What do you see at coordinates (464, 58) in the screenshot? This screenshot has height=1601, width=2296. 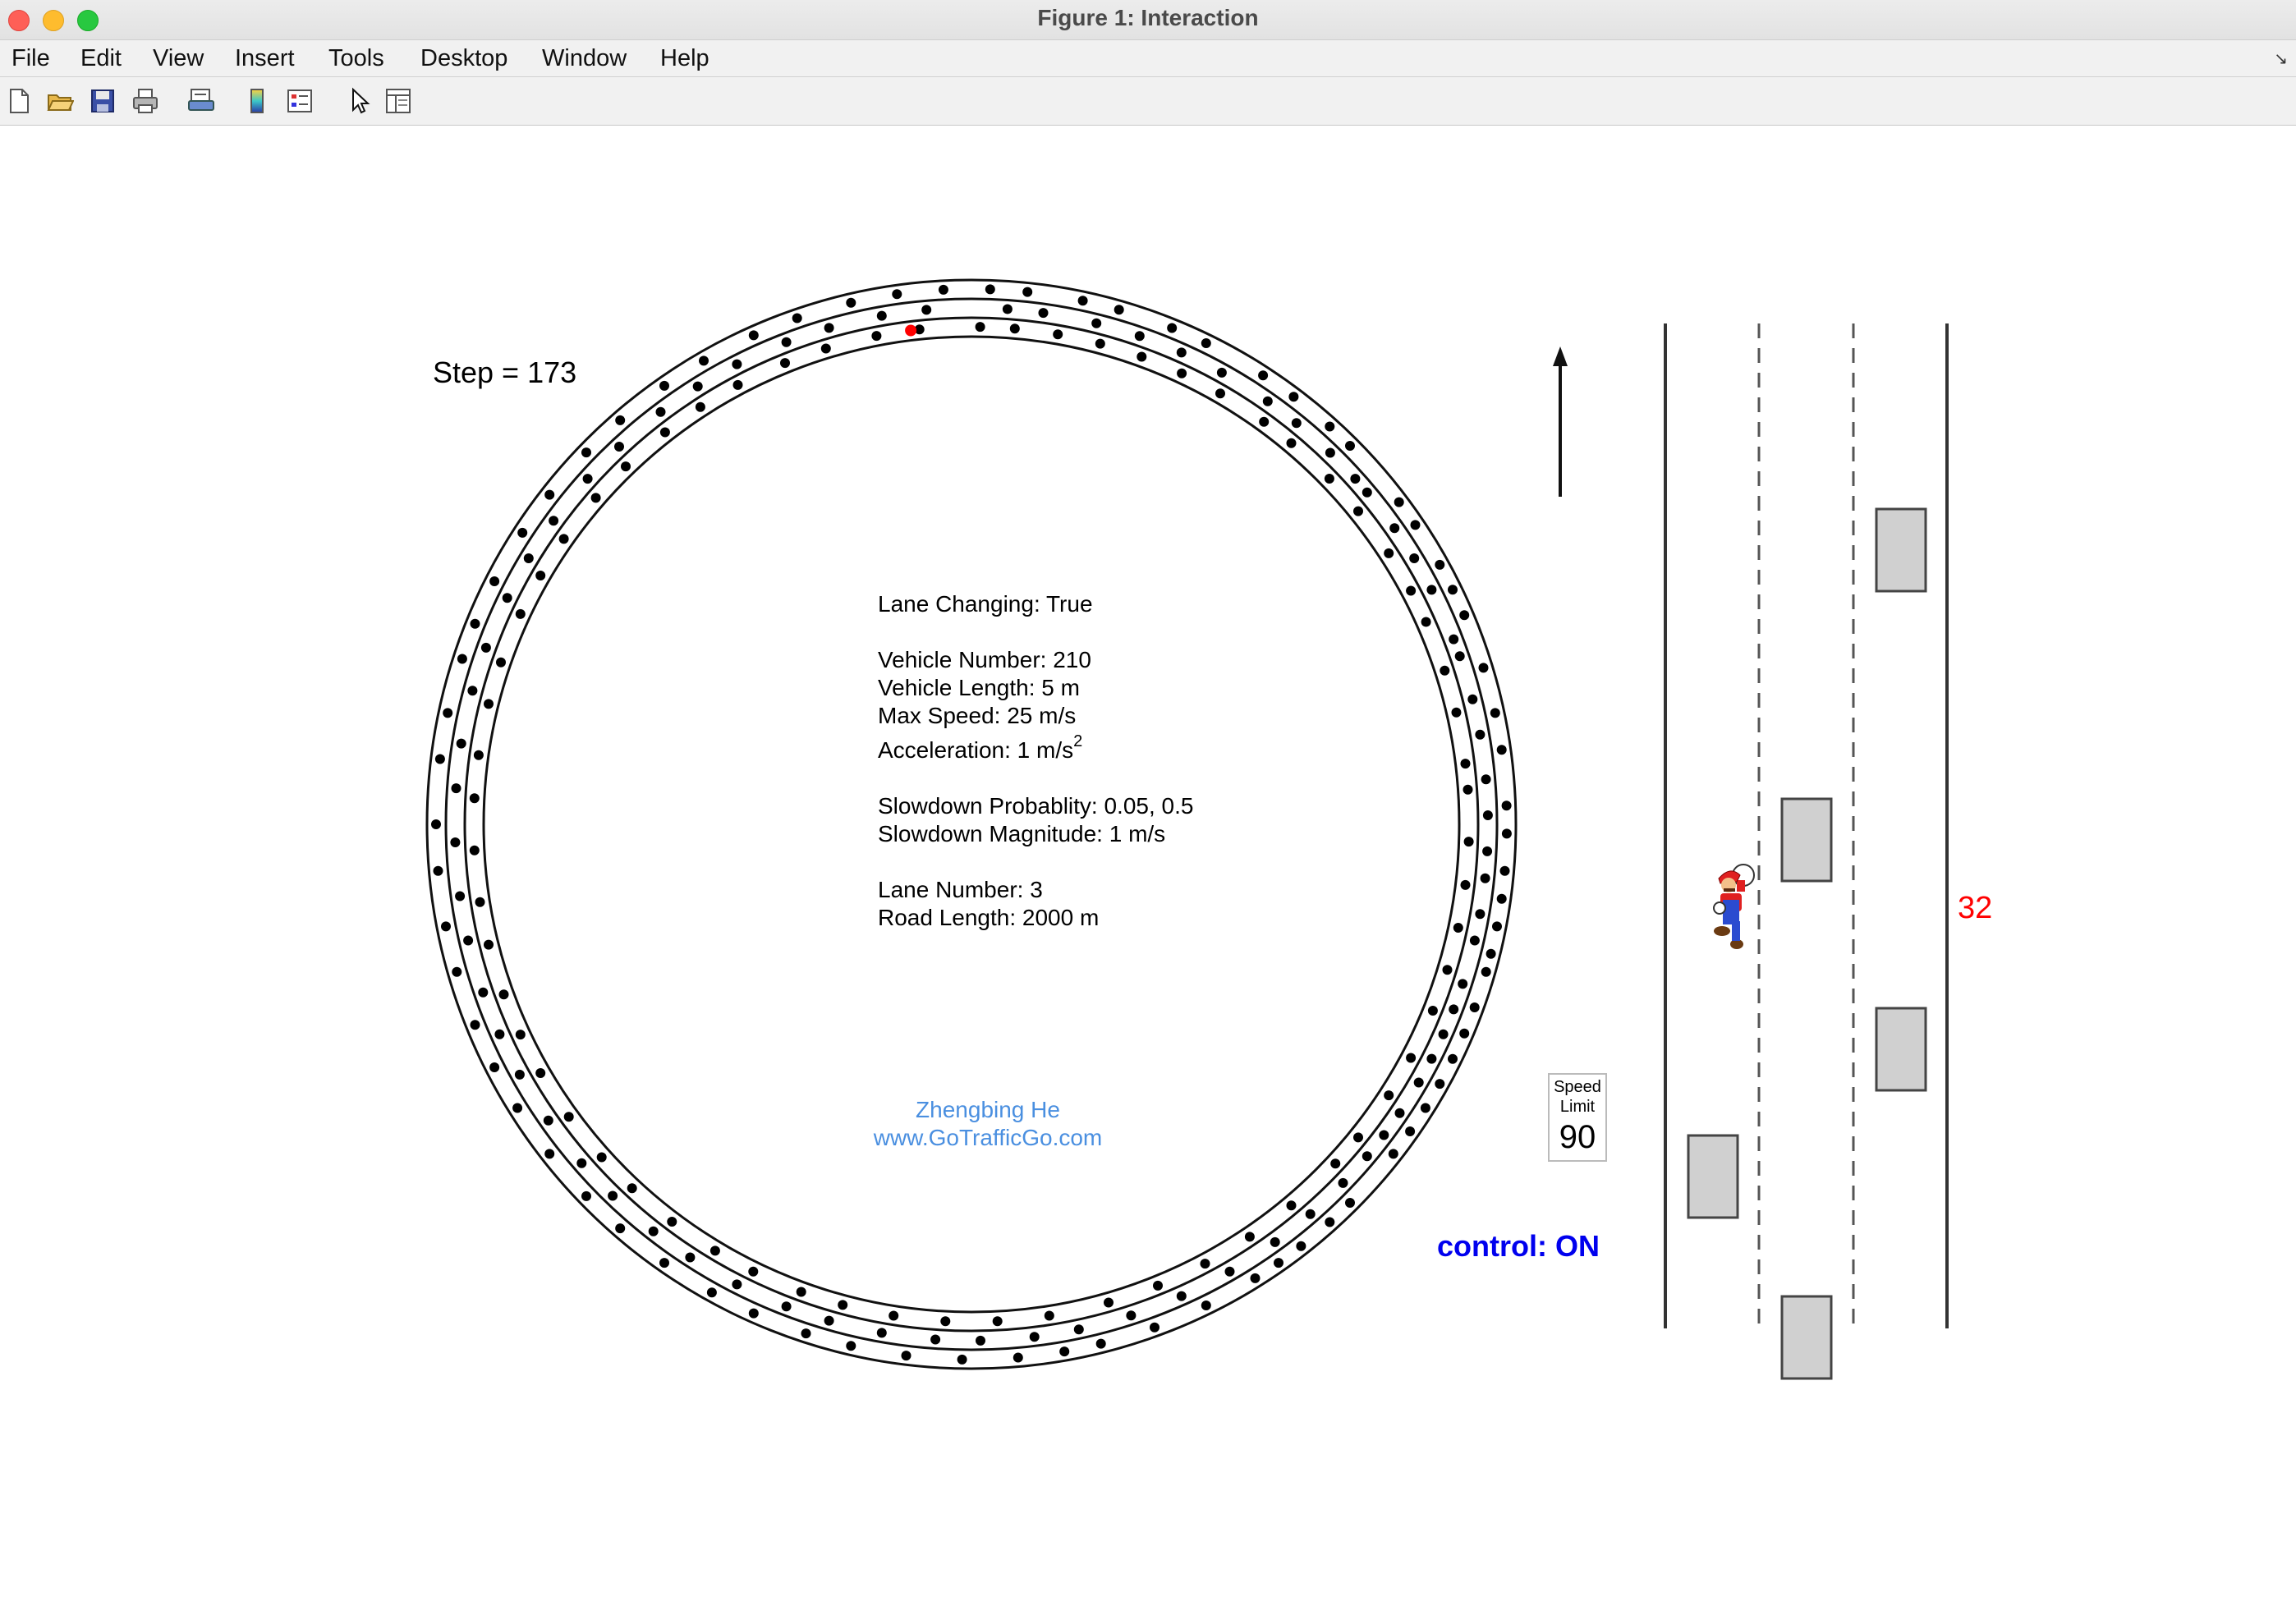 I see `menu-desktop: Desktop` at bounding box center [464, 58].